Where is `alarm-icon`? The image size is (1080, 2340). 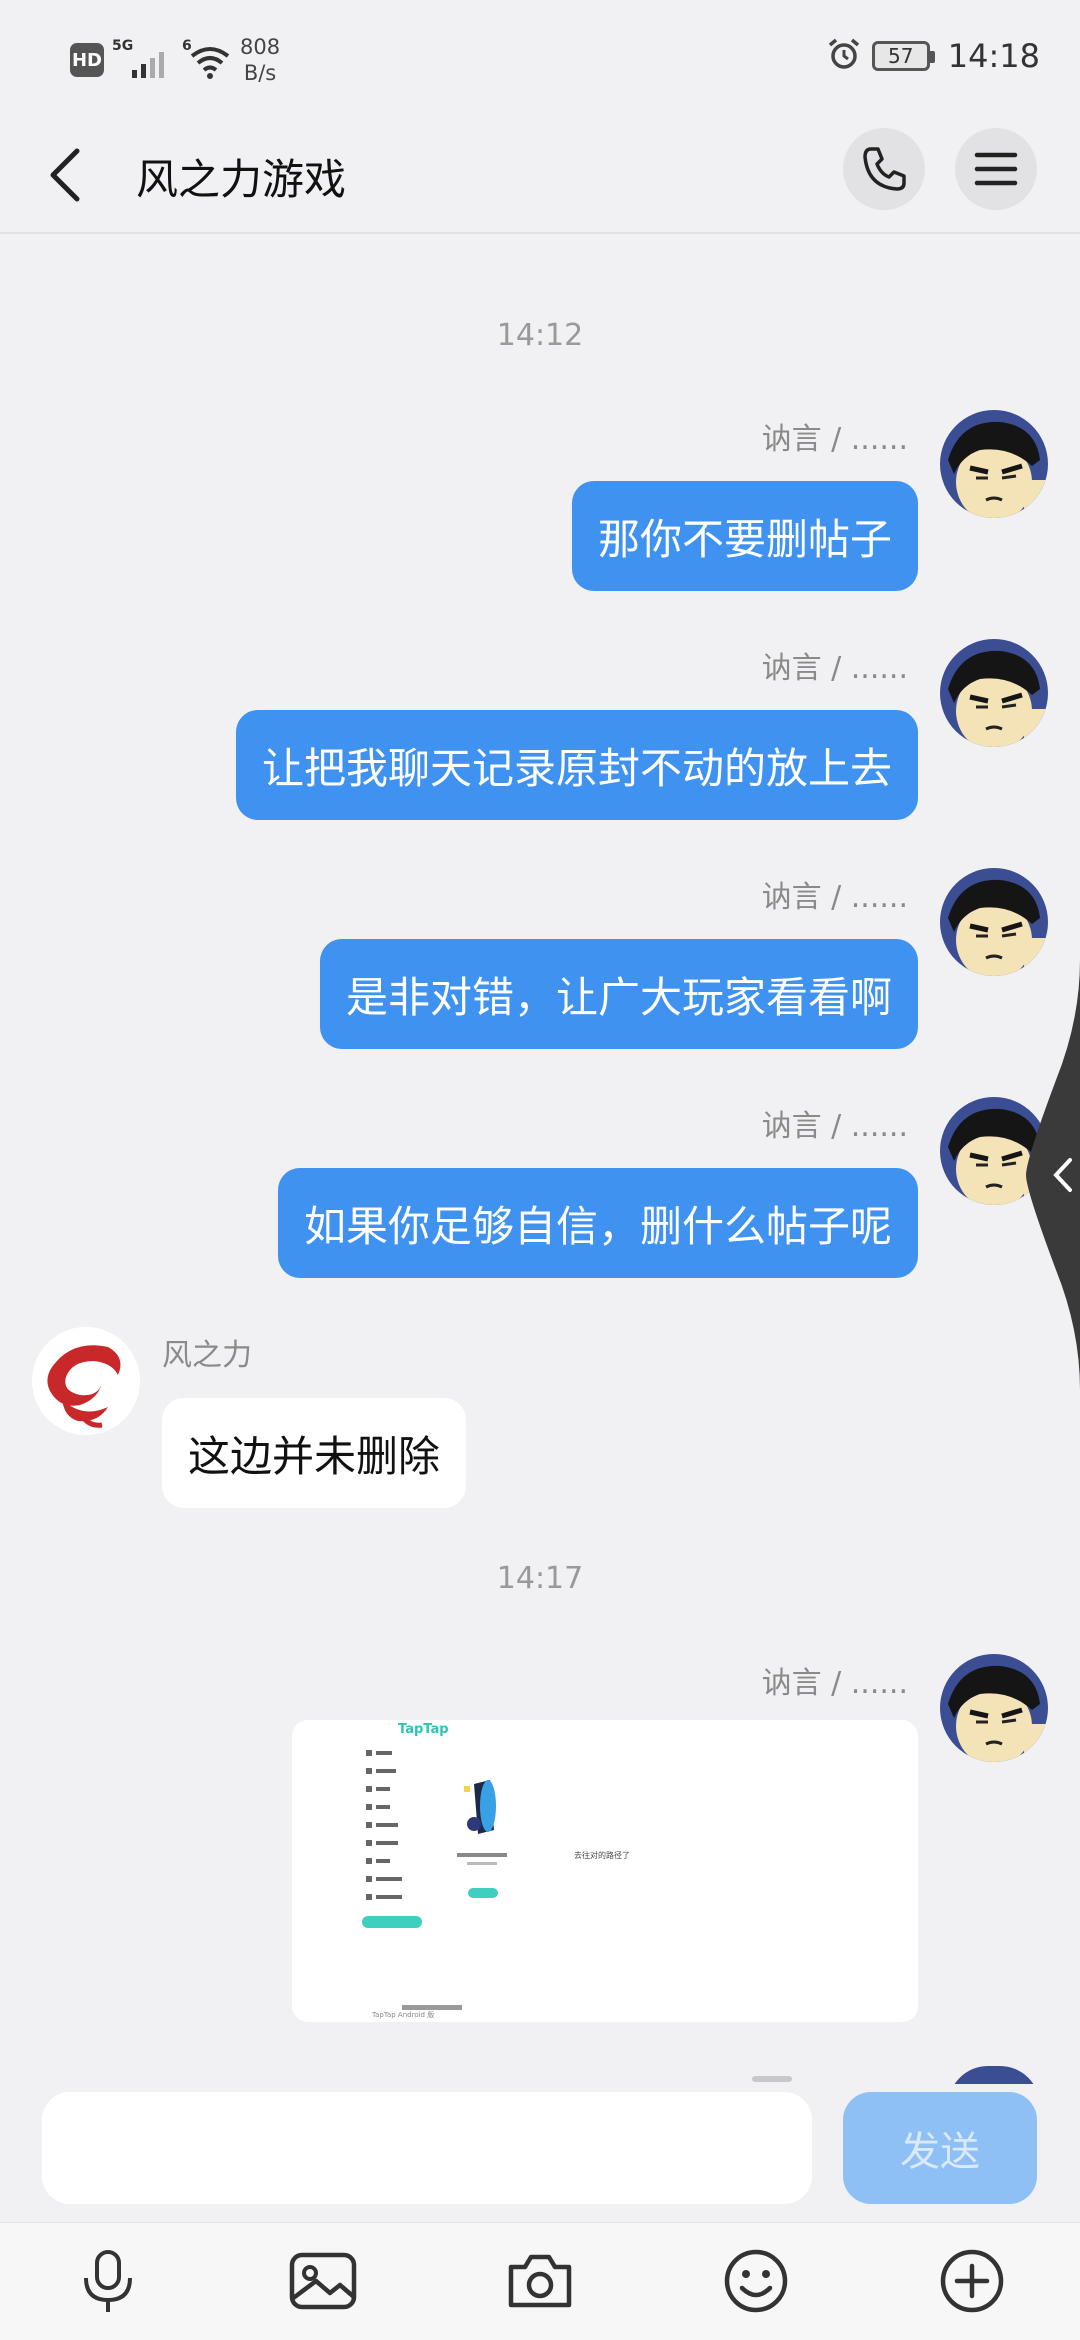 alarm-icon is located at coordinates (844, 56).